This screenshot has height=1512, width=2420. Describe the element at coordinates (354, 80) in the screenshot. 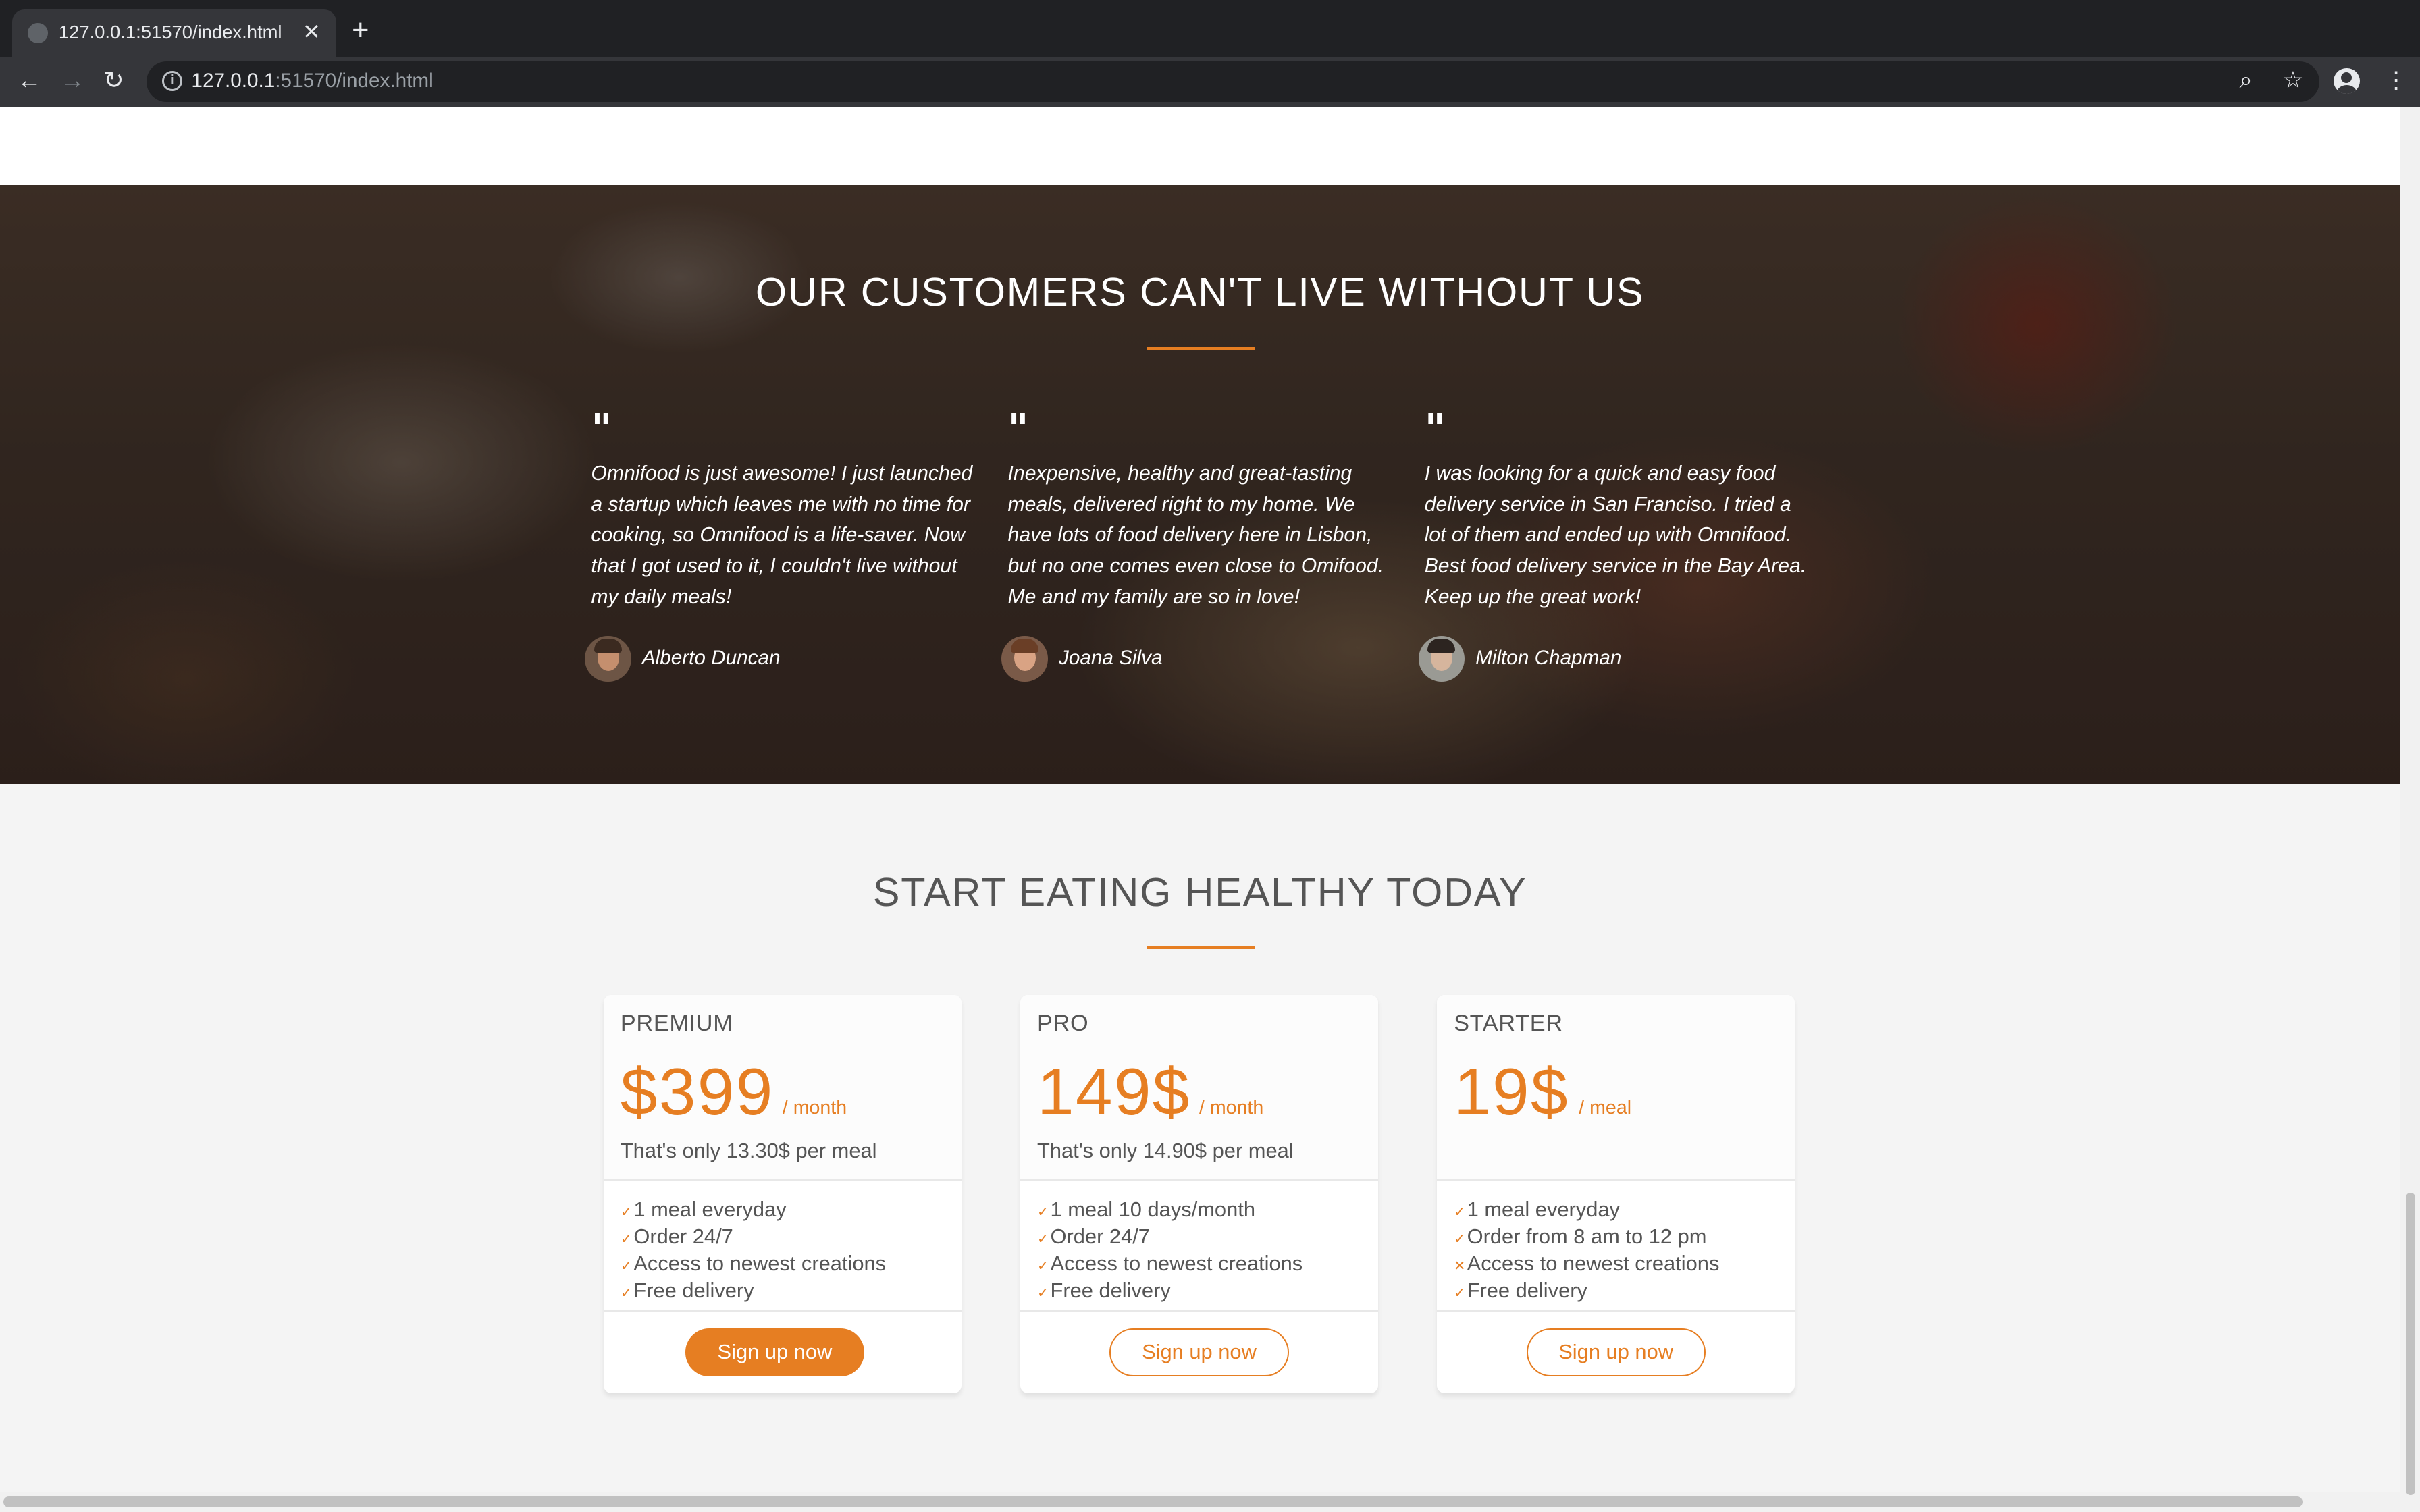

I see `url-path: :51570/index.html` at that location.